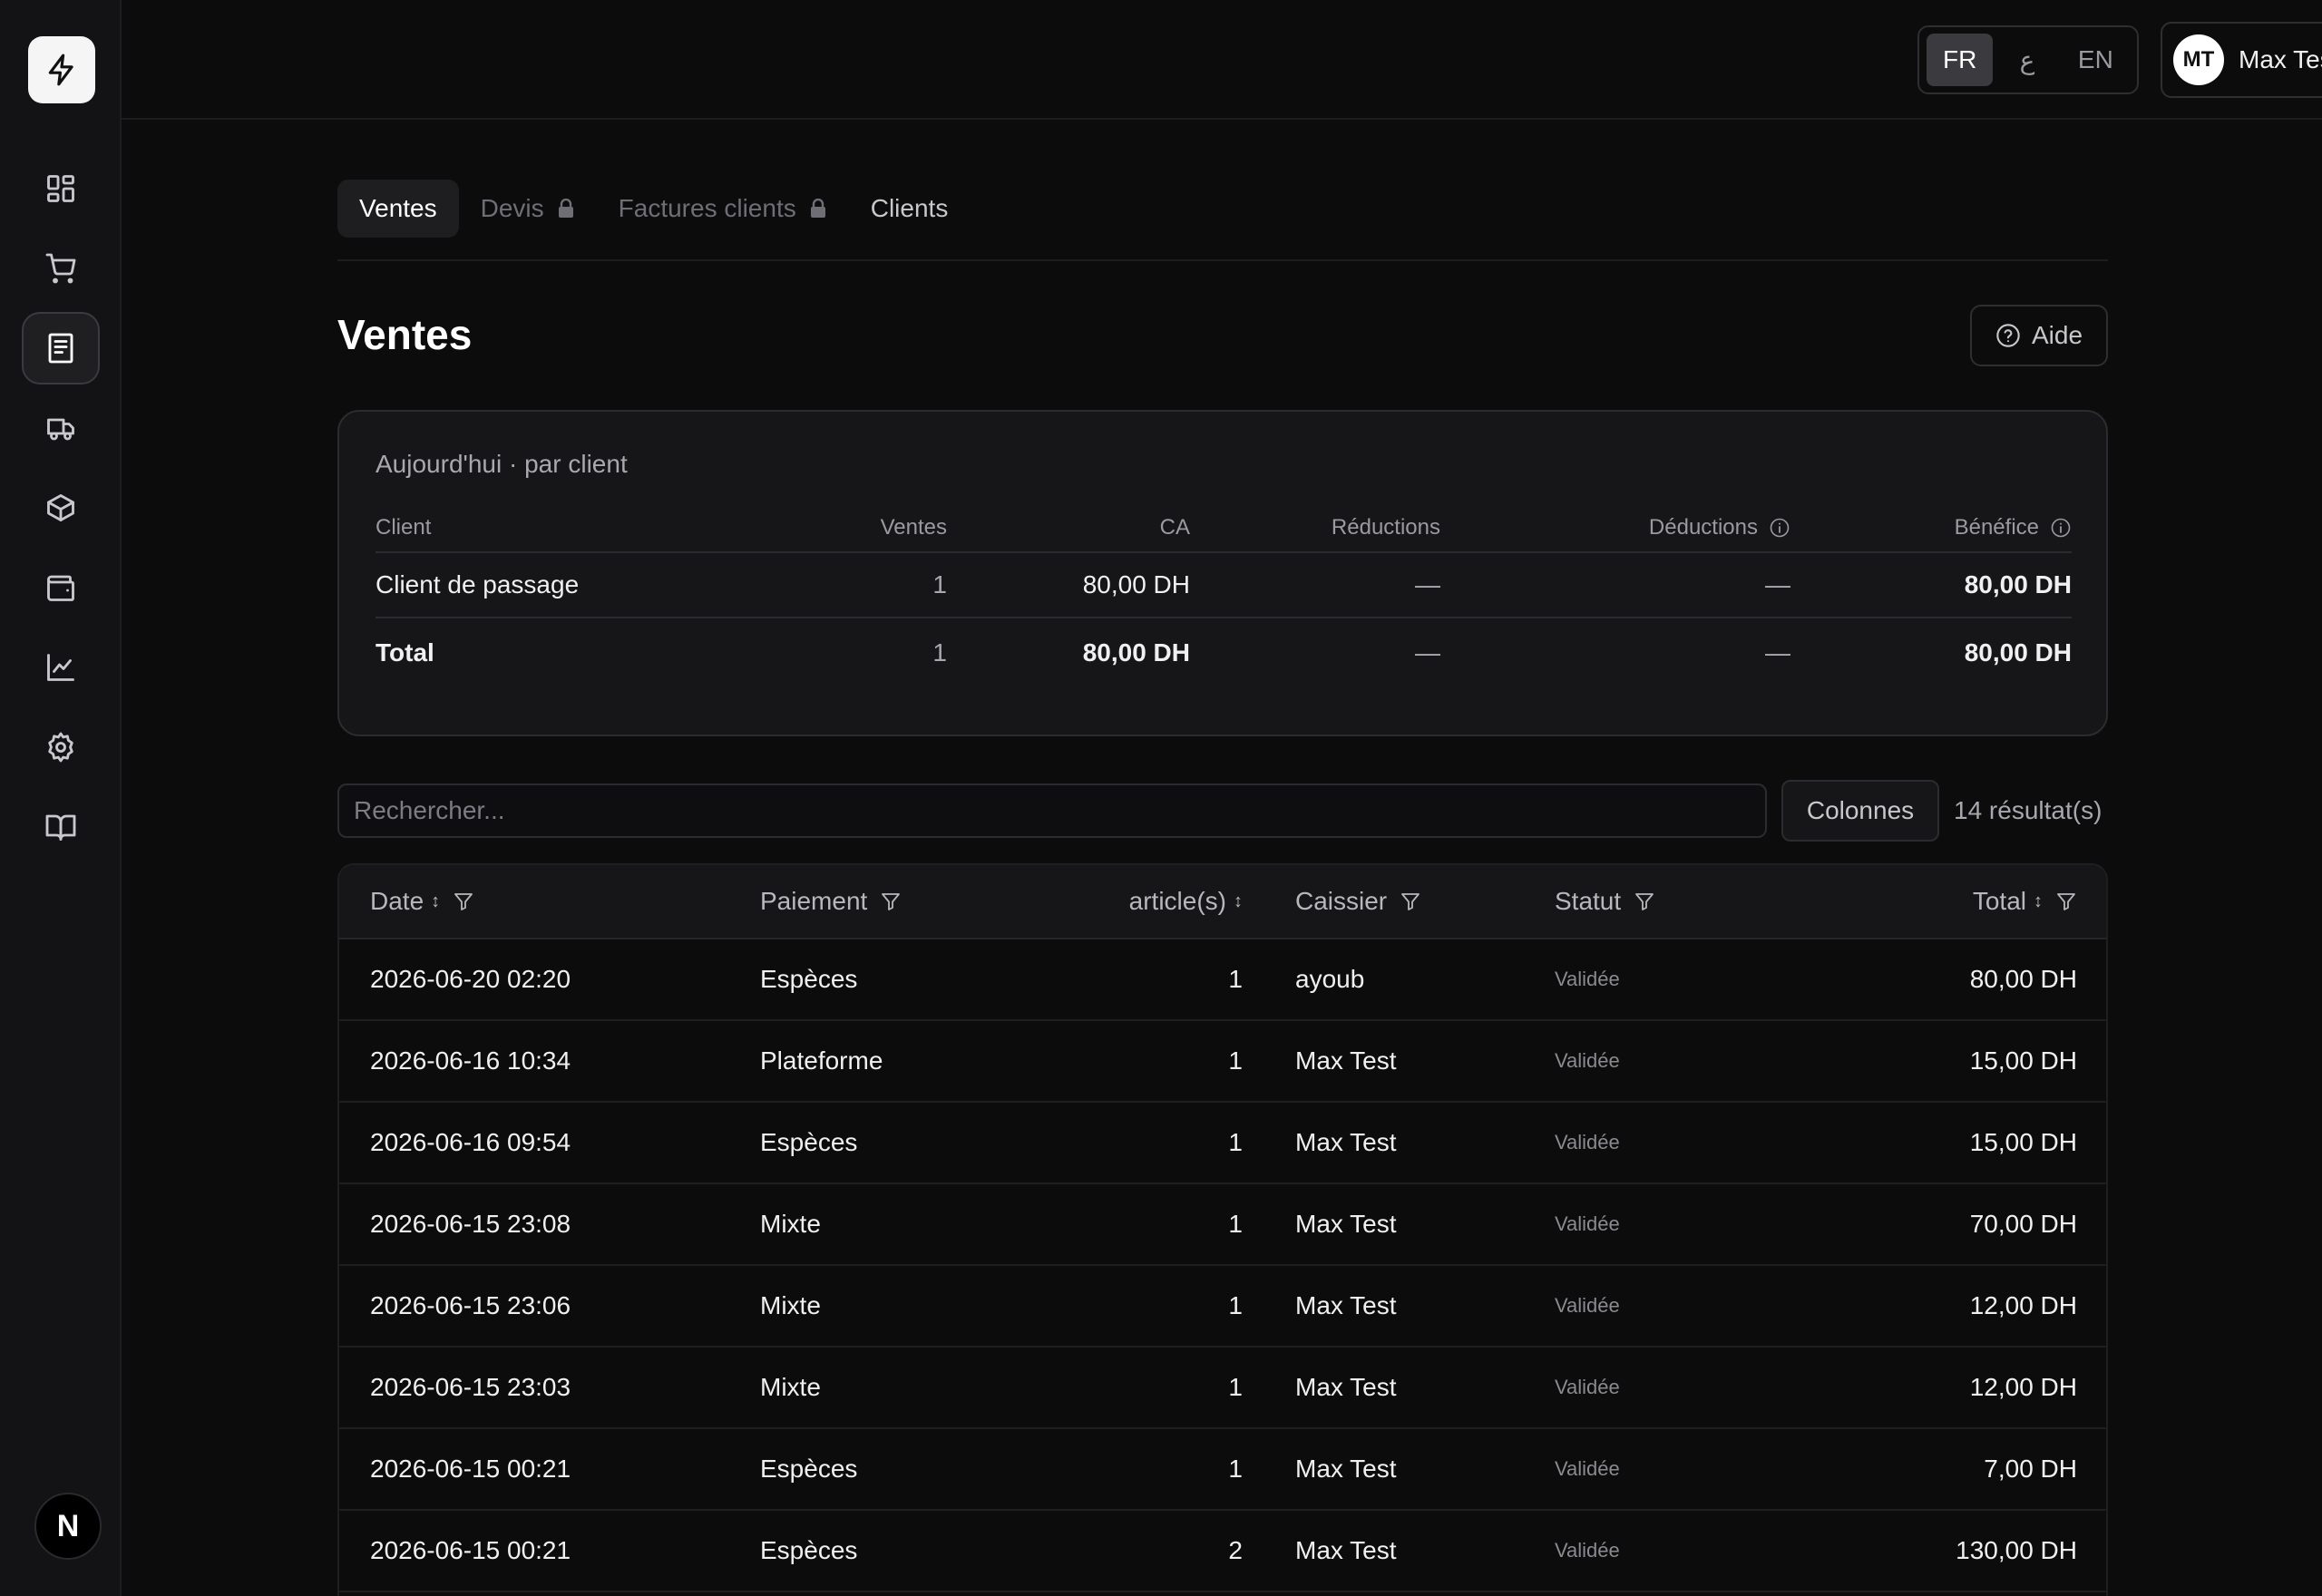 Image resolution: width=2322 pixels, height=1596 pixels. I want to click on row-date: 2026-06-15 23:06, so click(470, 1305).